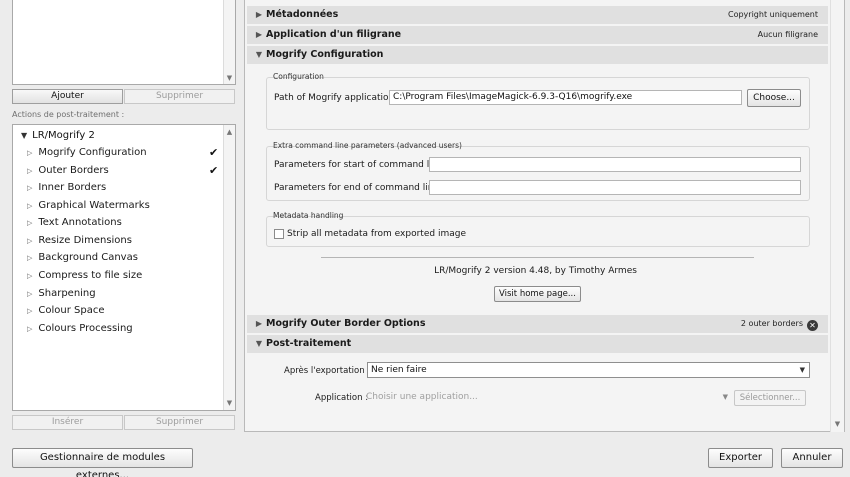  Describe the element at coordinates (615, 164) in the screenshot. I see `start-params-input` at that location.